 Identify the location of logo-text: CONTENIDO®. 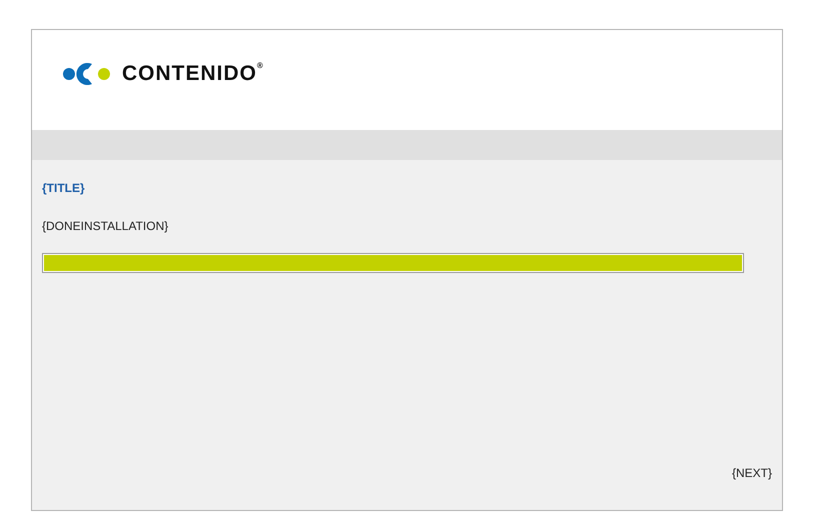
(193, 74).